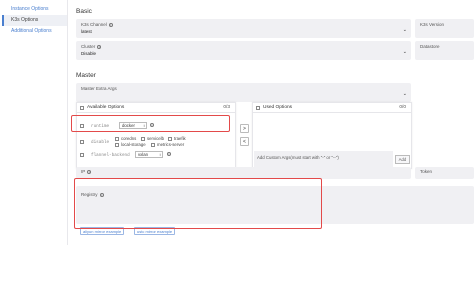 Image resolution: width=474 pixels, height=292 pixels. I want to click on disable-servicelb-checkbox, so click(143, 139).